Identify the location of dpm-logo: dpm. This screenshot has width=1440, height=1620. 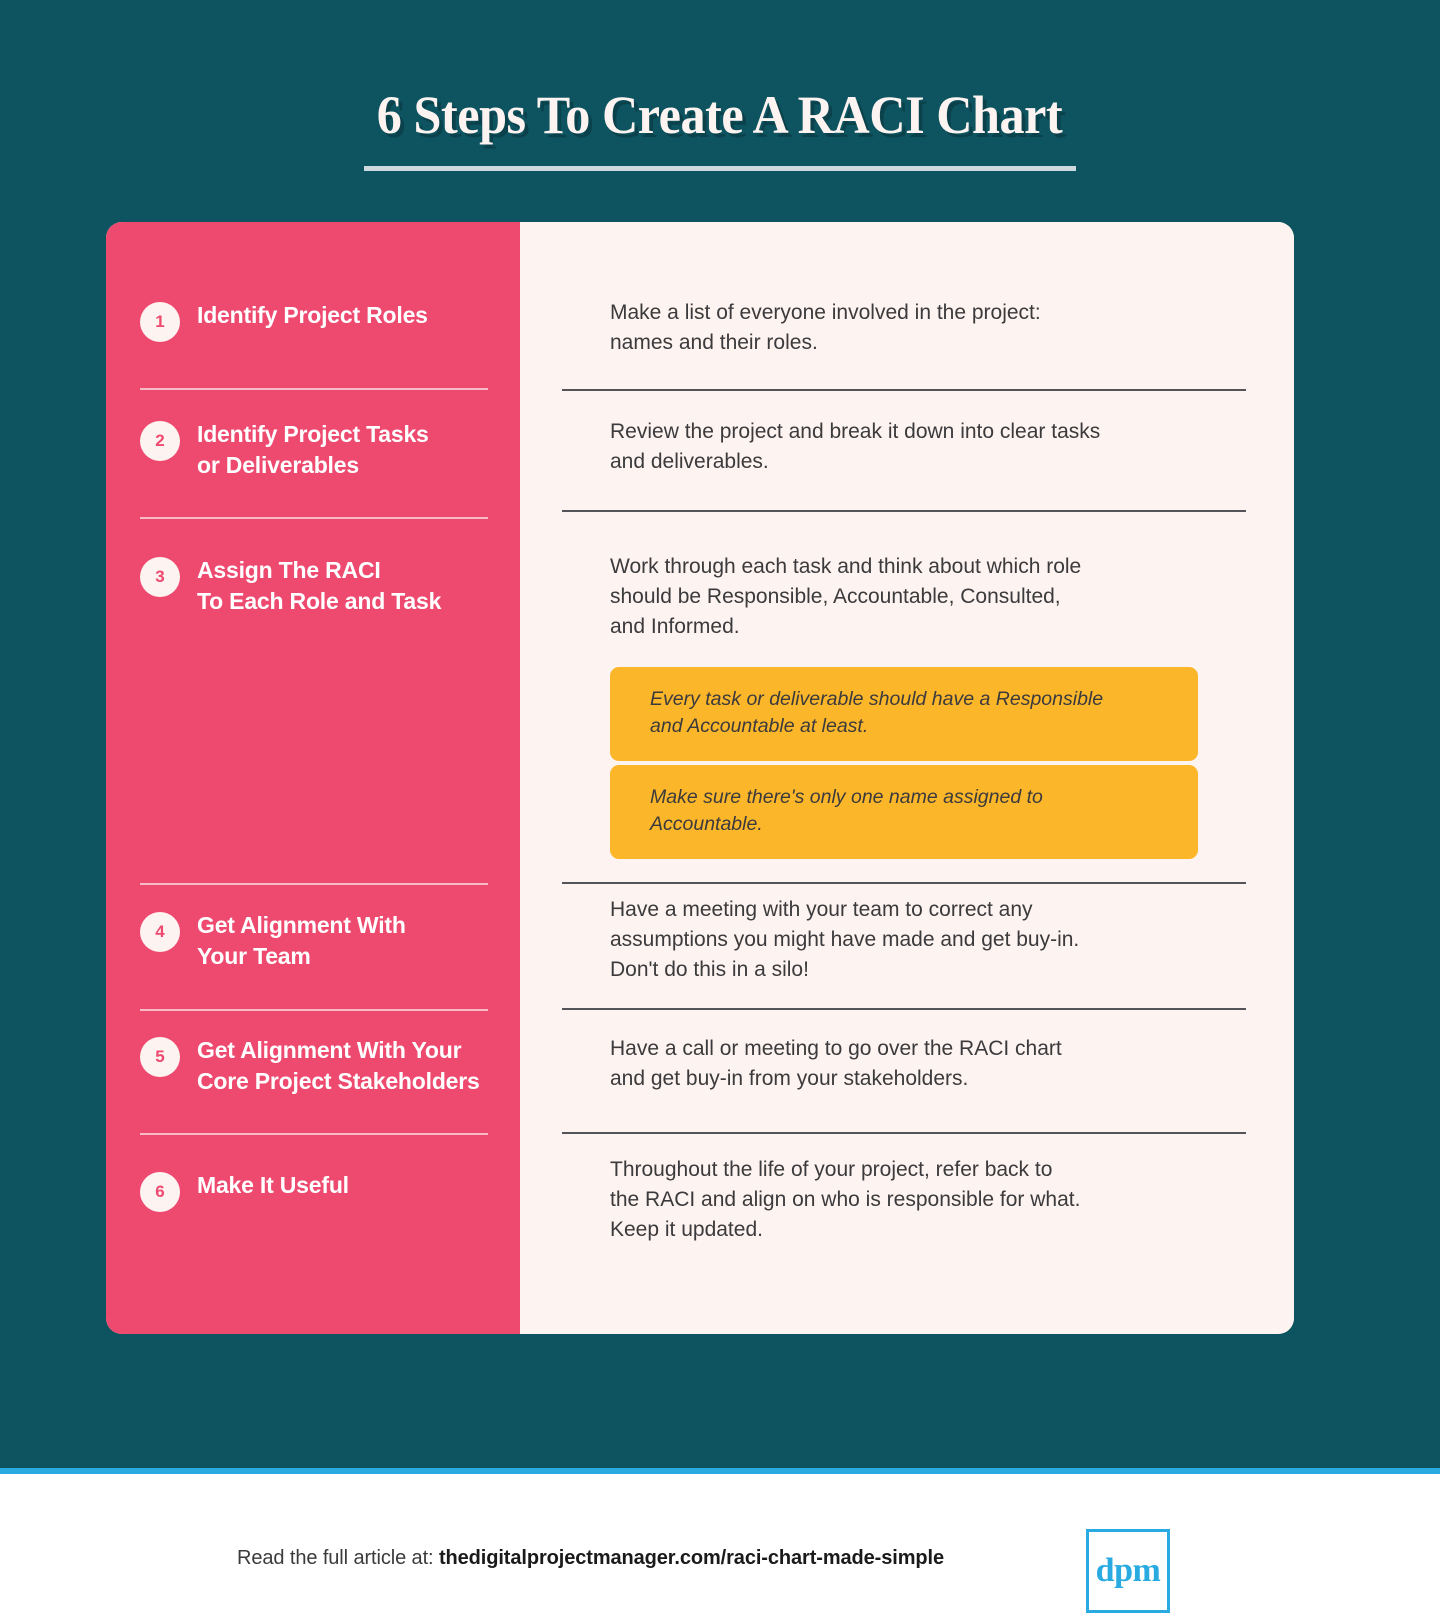
(1128, 1571).